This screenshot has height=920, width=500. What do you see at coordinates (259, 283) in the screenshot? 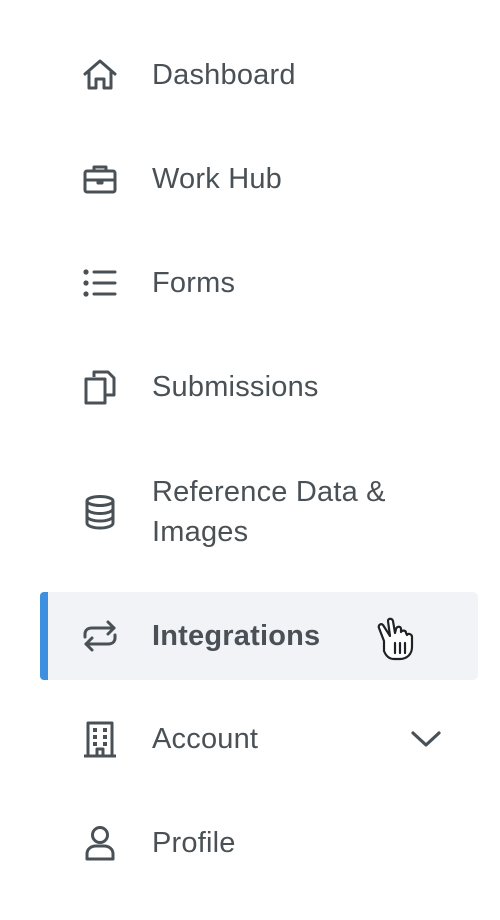
I see `sidebar-item-forms: Forms` at bounding box center [259, 283].